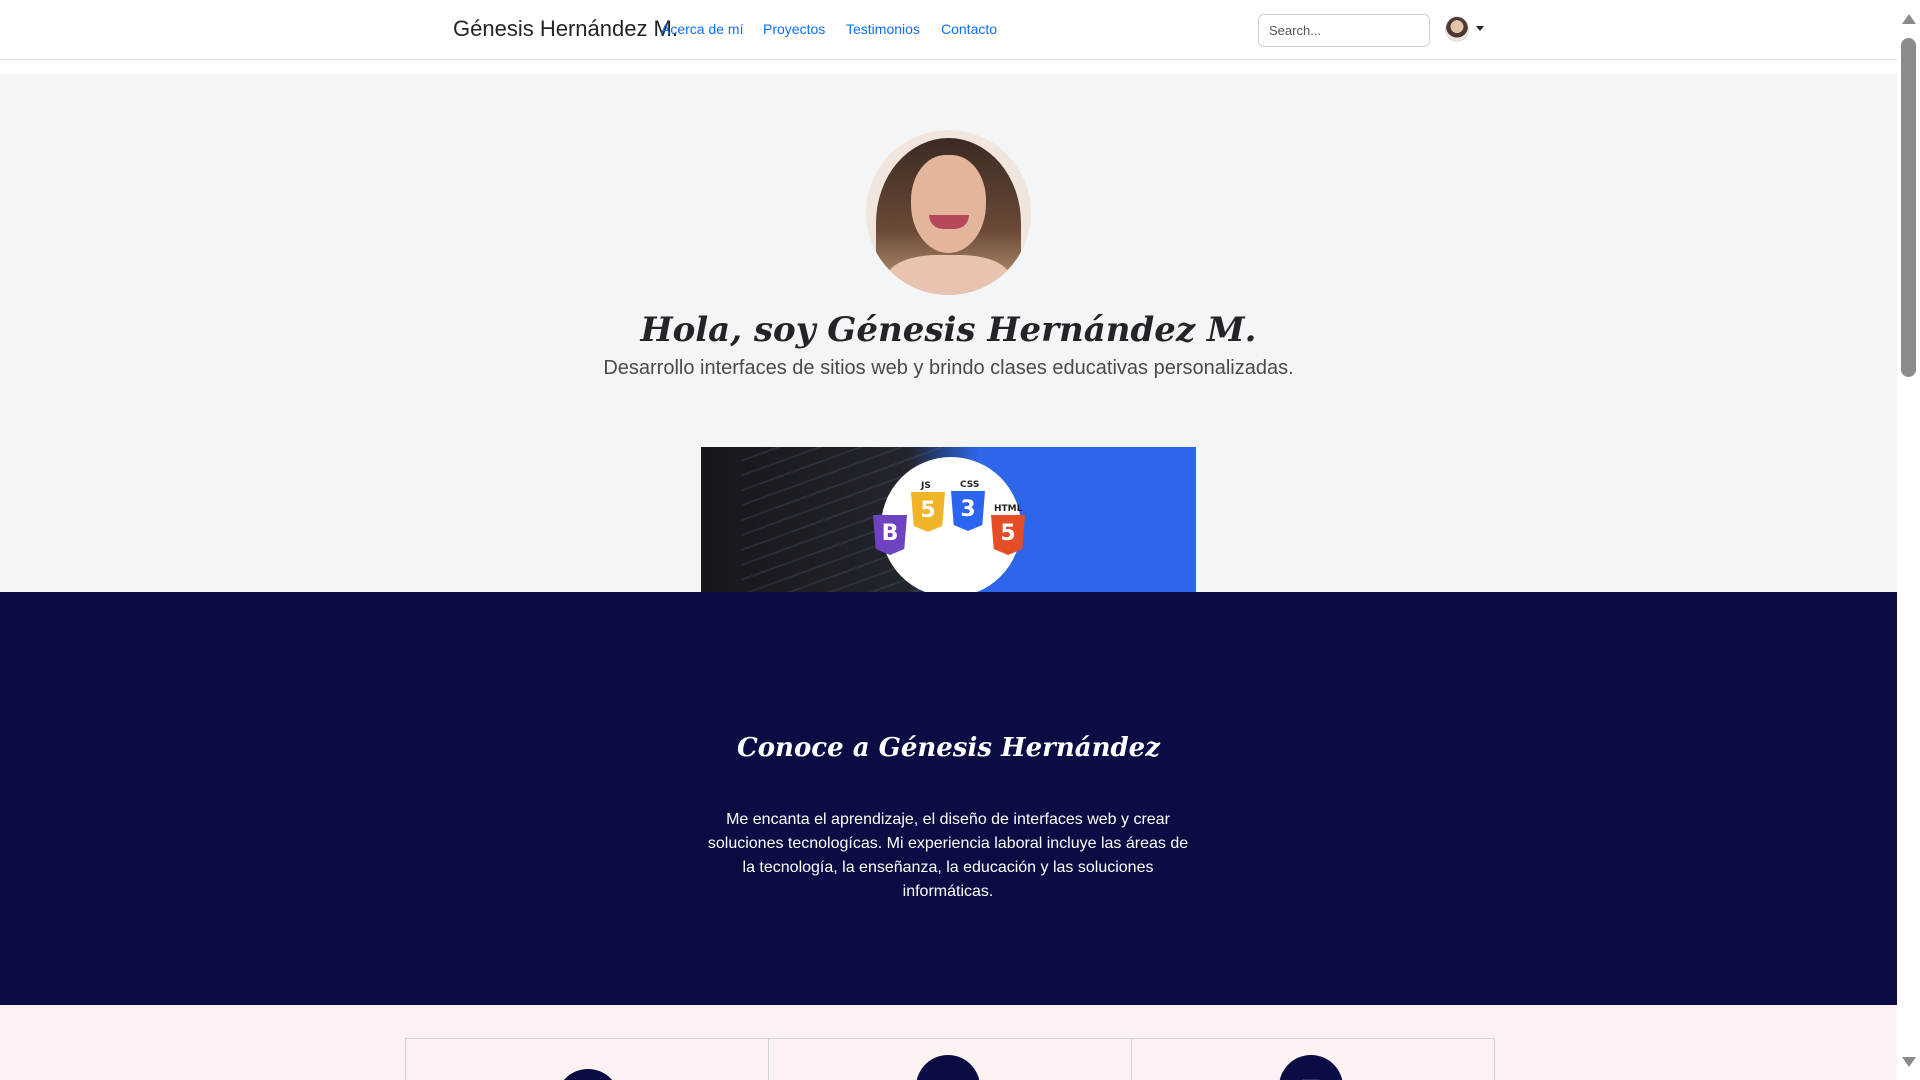 The height and width of the screenshot is (1080, 1920). Describe the element at coordinates (968, 511) in the screenshot. I see `css3-icon: 3` at that location.